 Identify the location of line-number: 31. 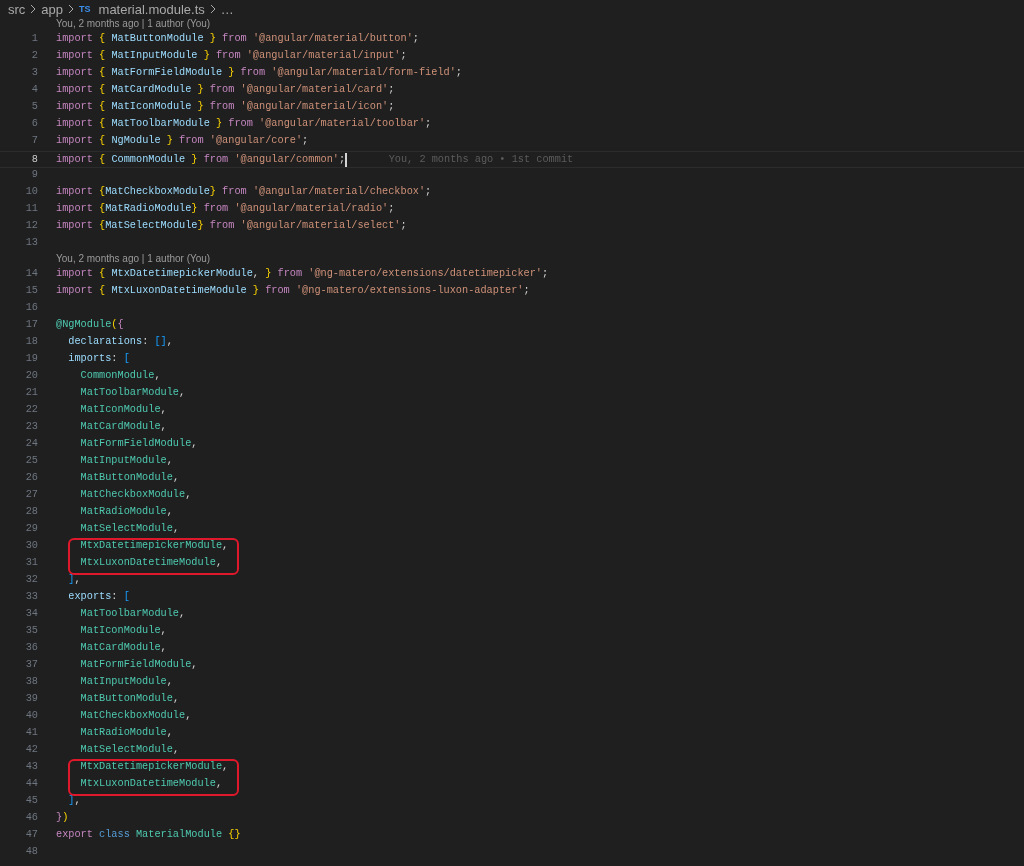
(31, 563).